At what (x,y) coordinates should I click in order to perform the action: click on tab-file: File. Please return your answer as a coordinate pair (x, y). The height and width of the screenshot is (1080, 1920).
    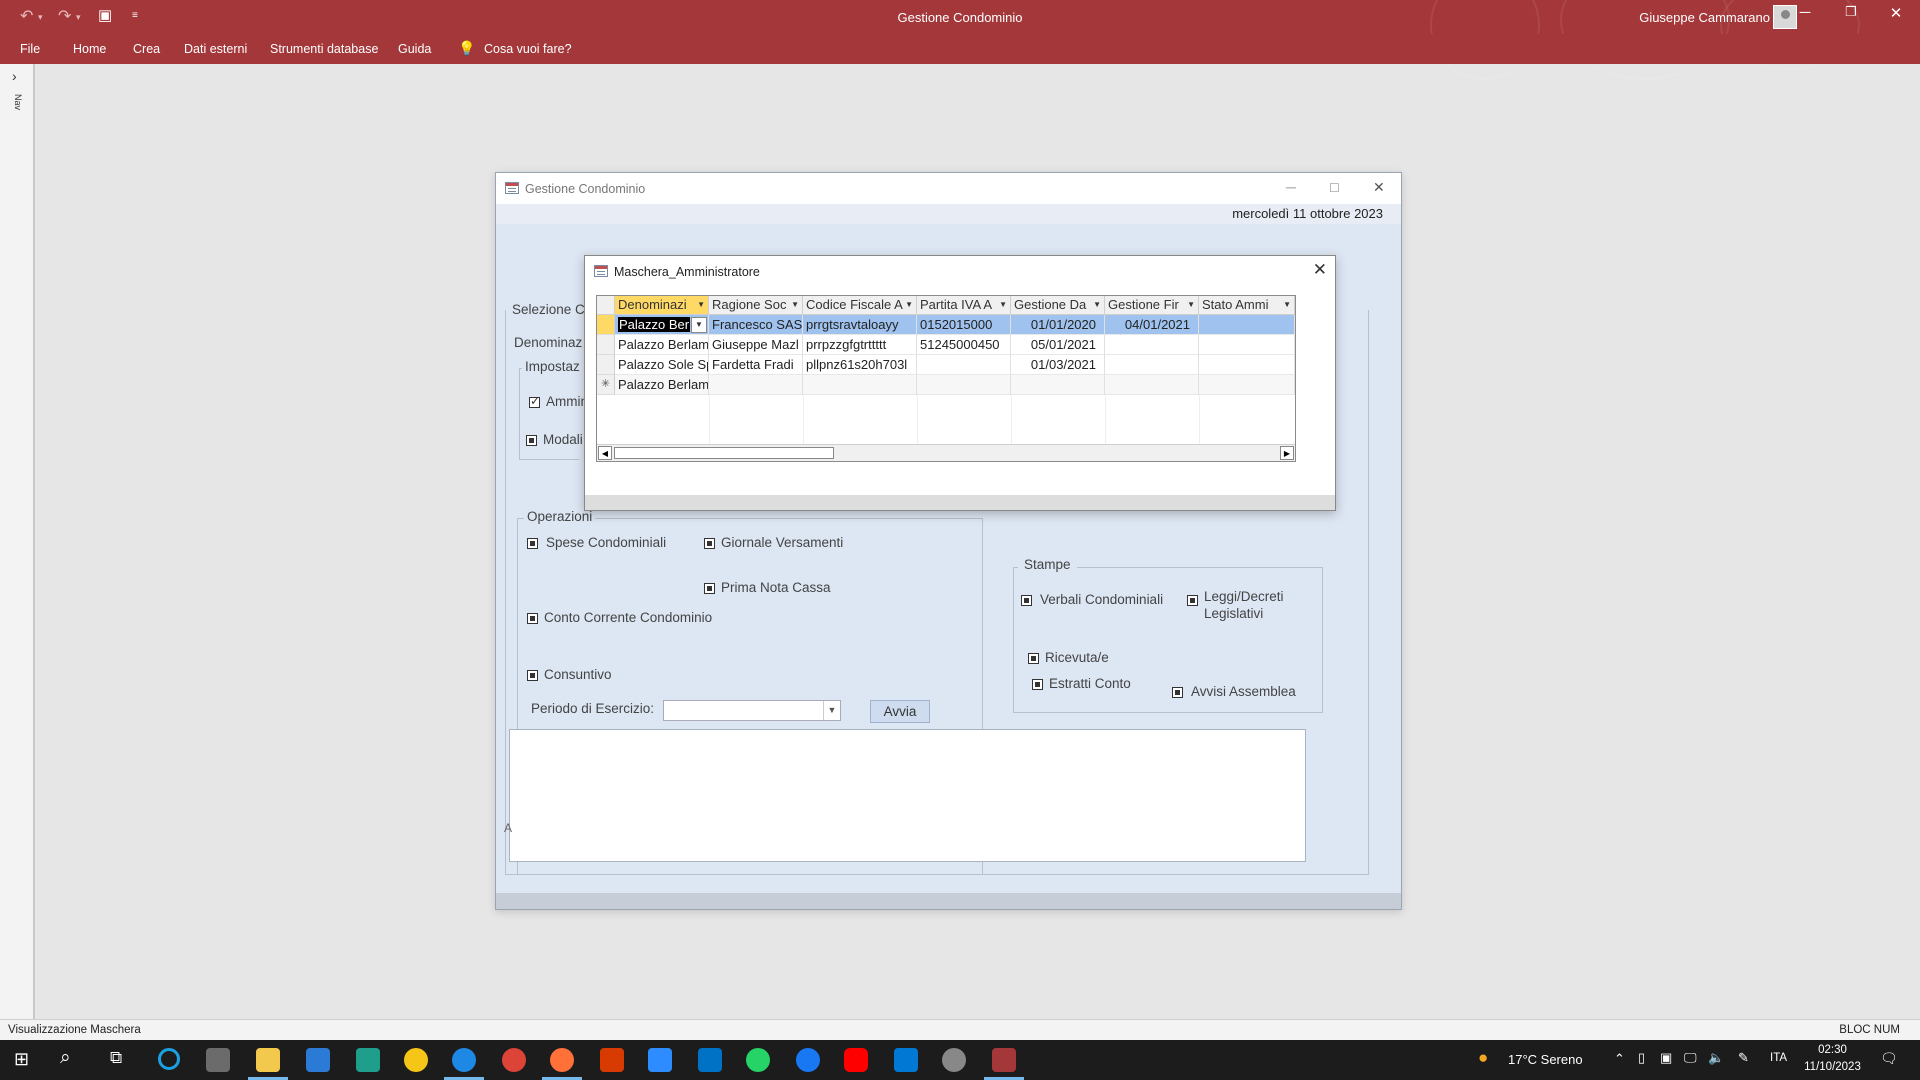
    Looking at the image, I should click on (30, 49).